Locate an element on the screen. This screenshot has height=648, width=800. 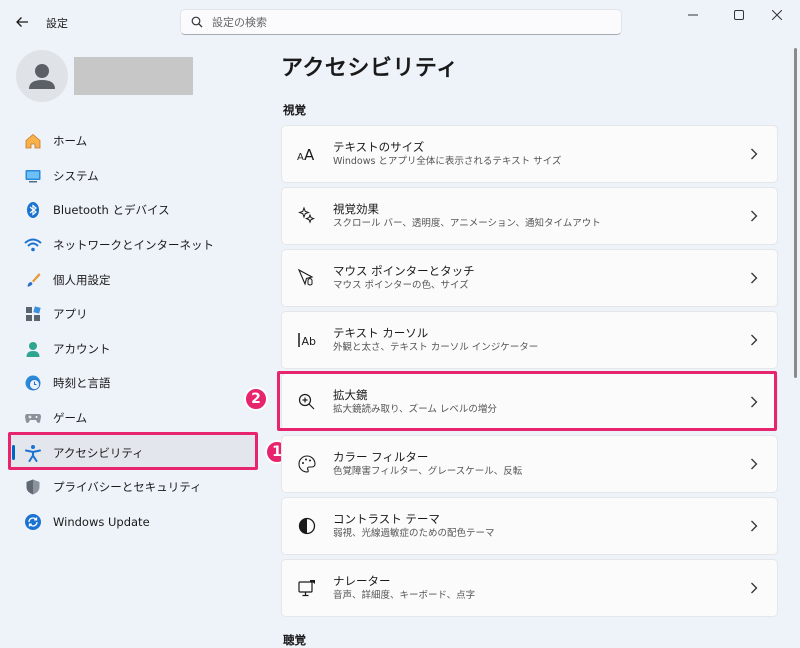
card-subtitle: 音声、詳細度、キーボード、点字 is located at coordinates (404, 595).